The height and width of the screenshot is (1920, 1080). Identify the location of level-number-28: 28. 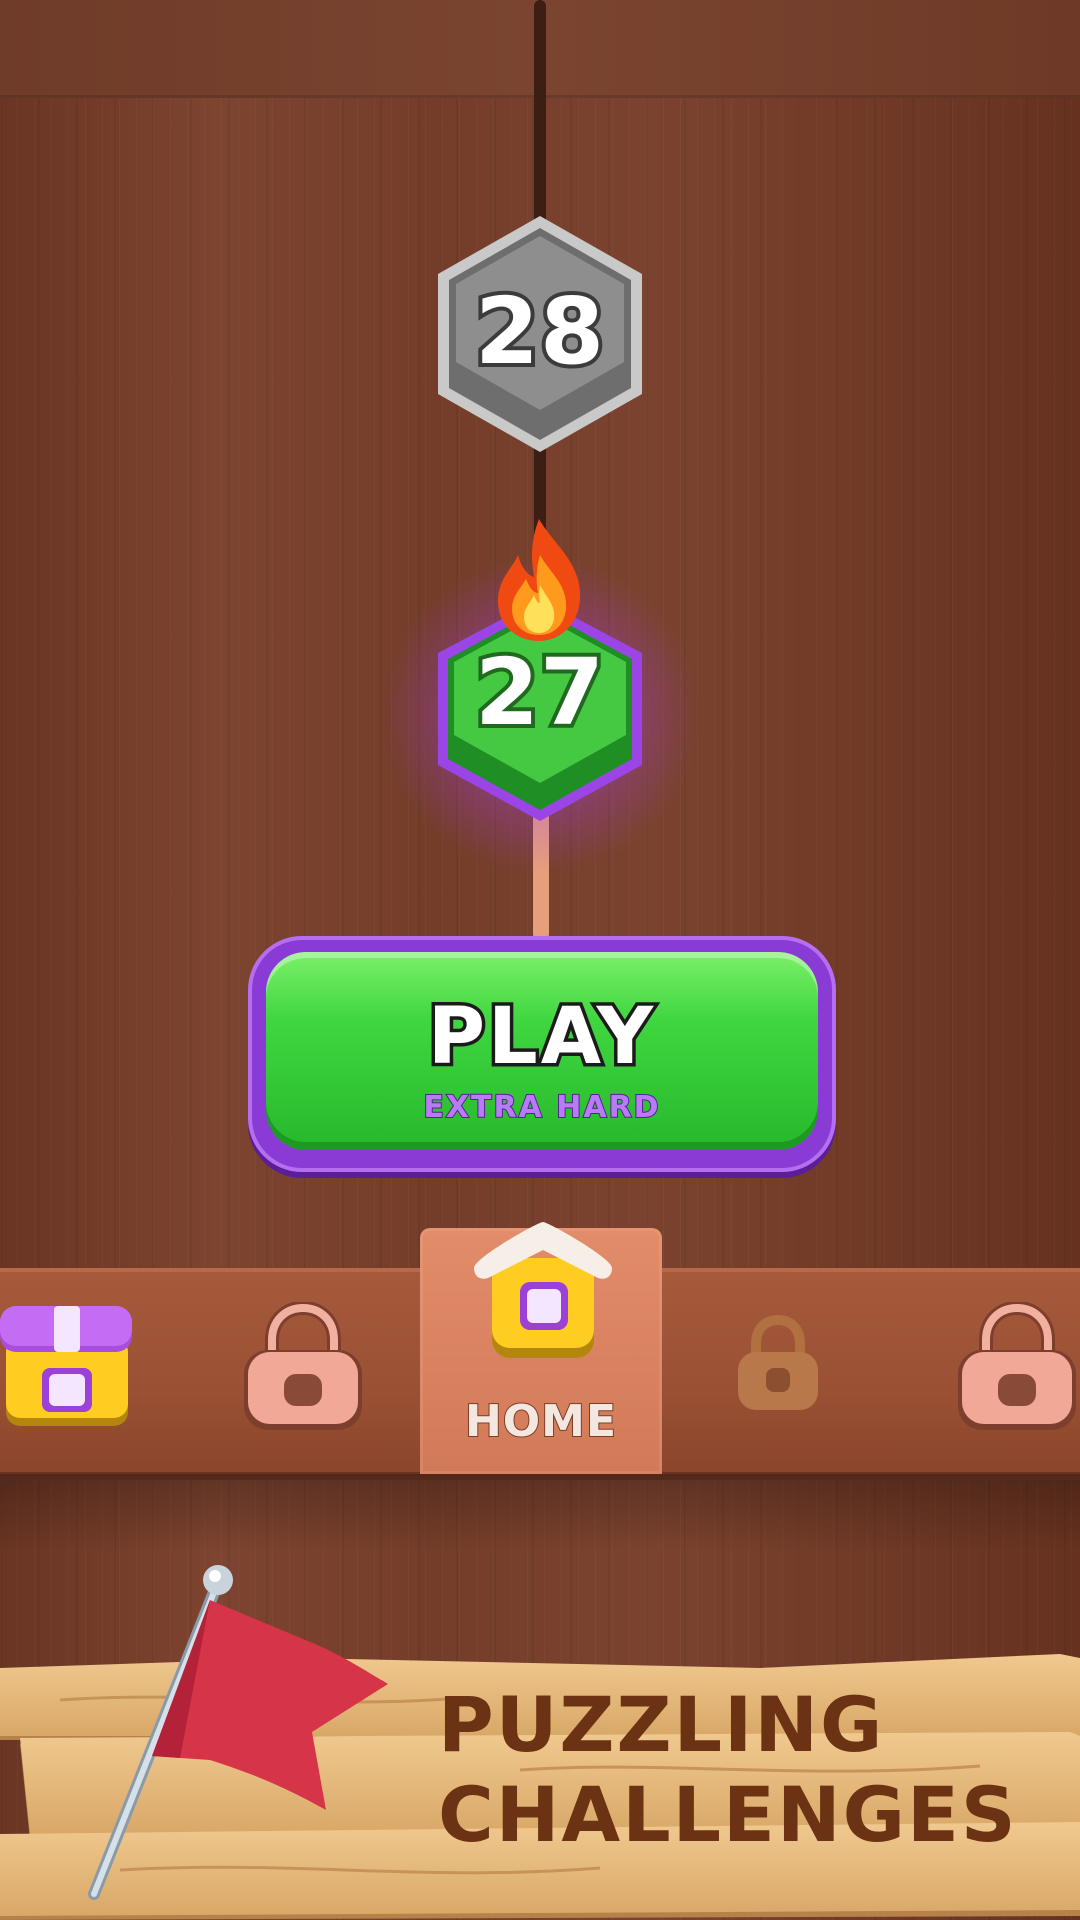
(539, 332).